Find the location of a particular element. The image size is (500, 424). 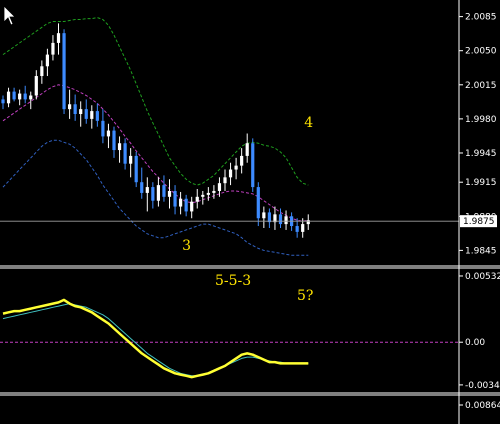

price-tick-label: 1.9915 is located at coordinates (481, 183).